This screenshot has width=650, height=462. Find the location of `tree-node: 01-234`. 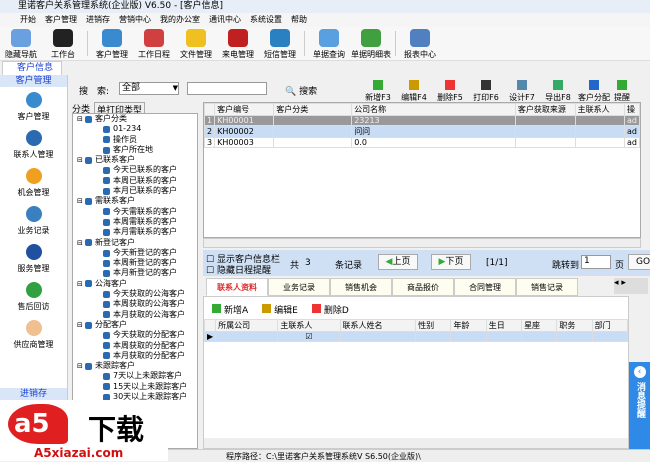

tree-node: 01-234 is located at coordinates (135, 129).